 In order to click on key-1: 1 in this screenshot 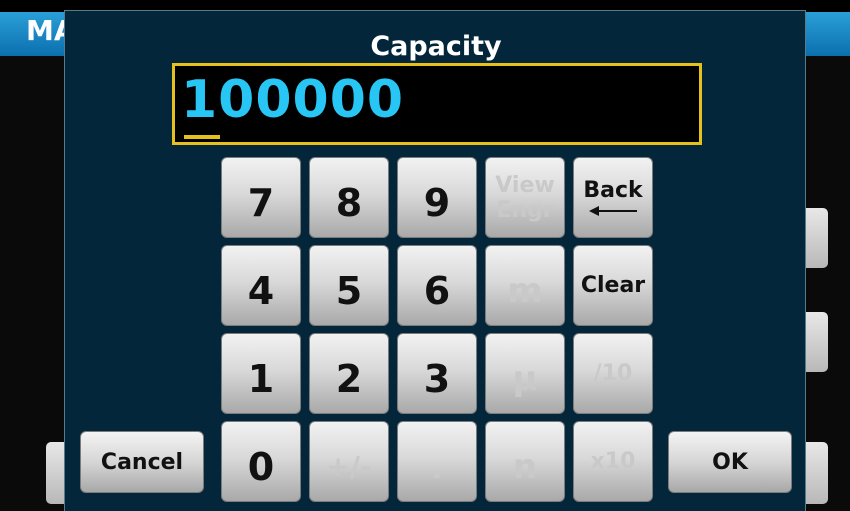, I will do `click(261, 373)`.